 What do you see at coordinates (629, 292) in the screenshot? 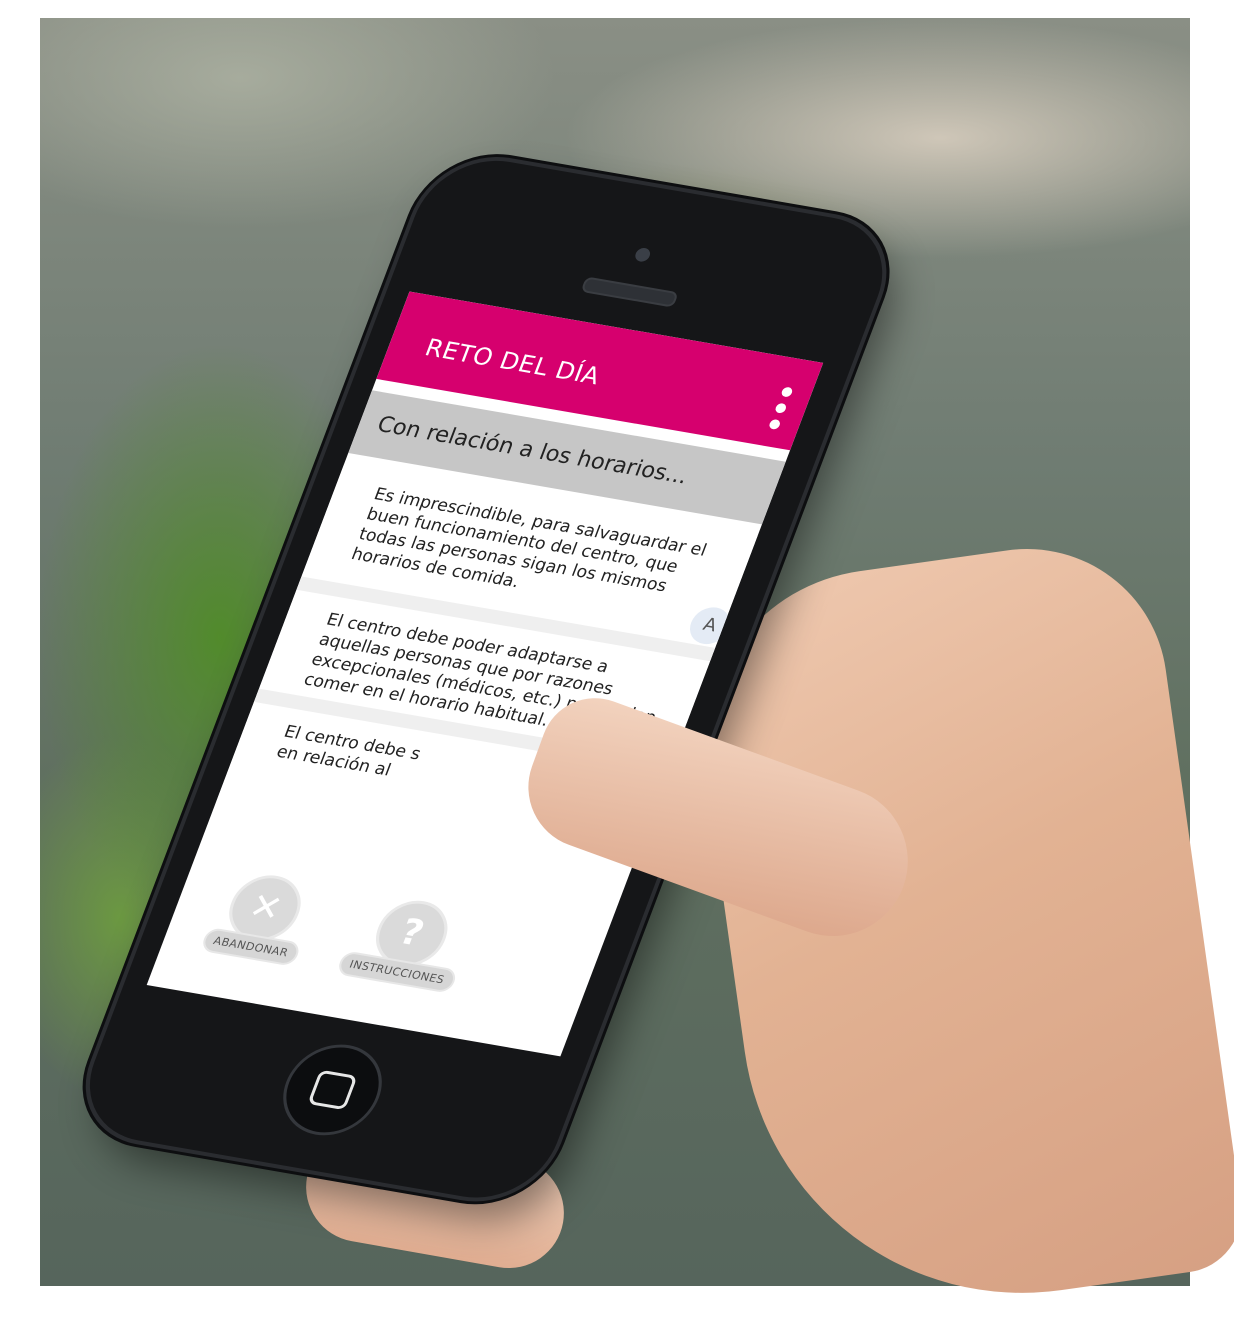
I see `earpiece-speaker` at bounding box center [629, 292].